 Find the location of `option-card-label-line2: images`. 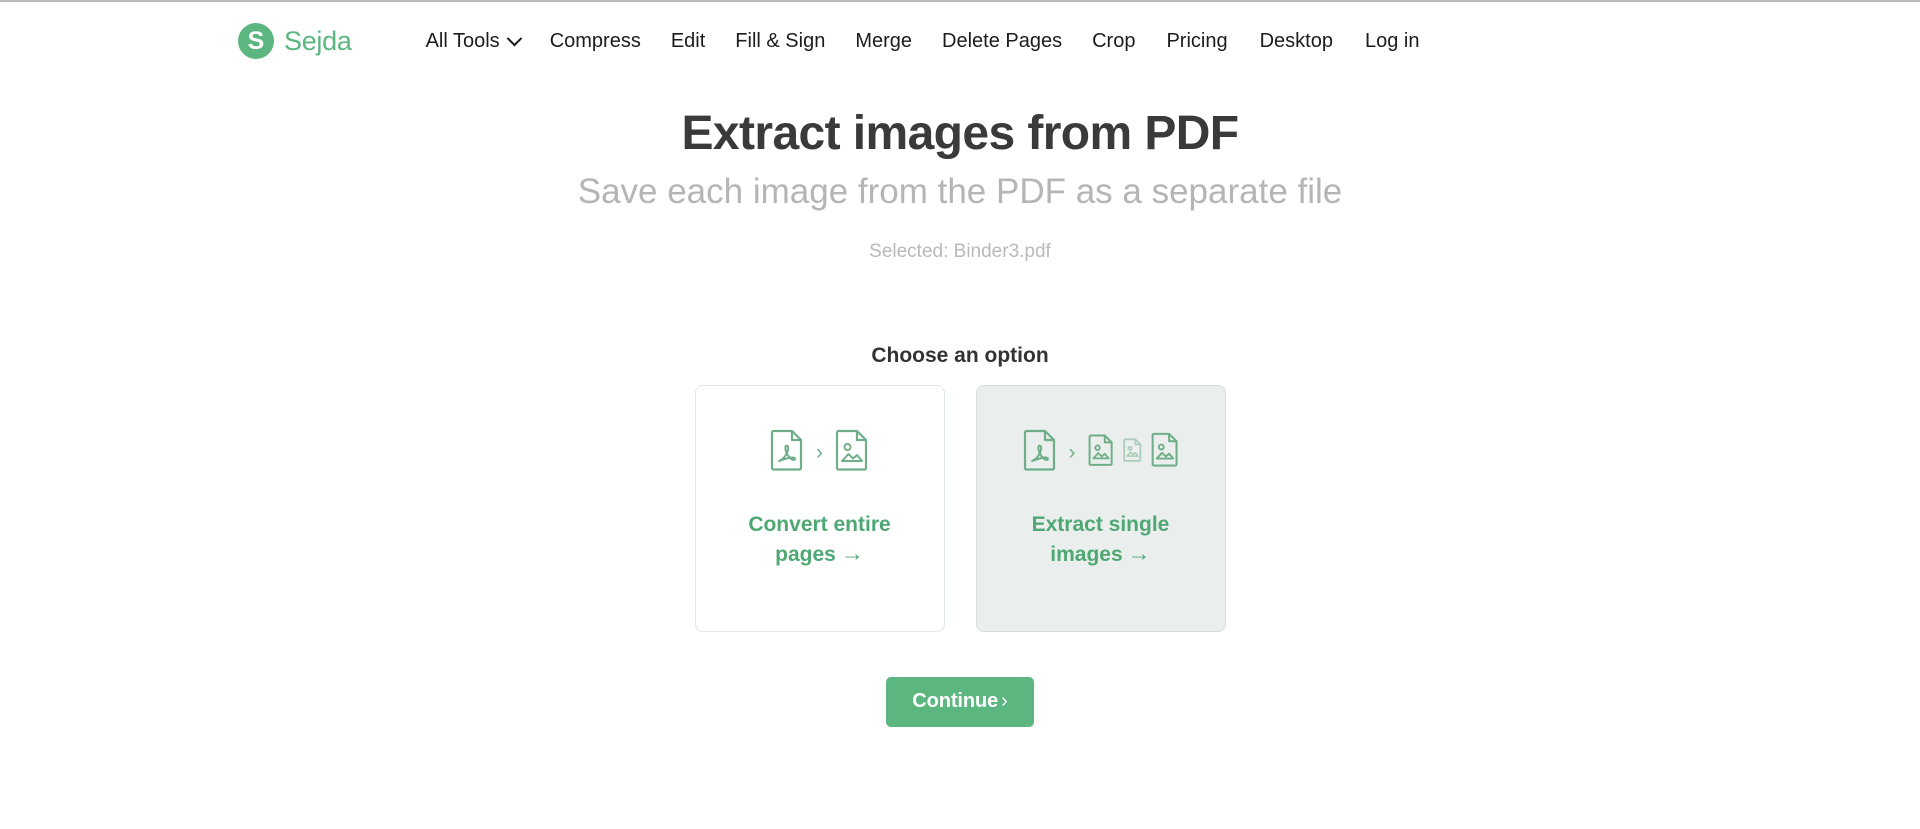

option-card-label-line2: images is located at coordinates (1086, 555).